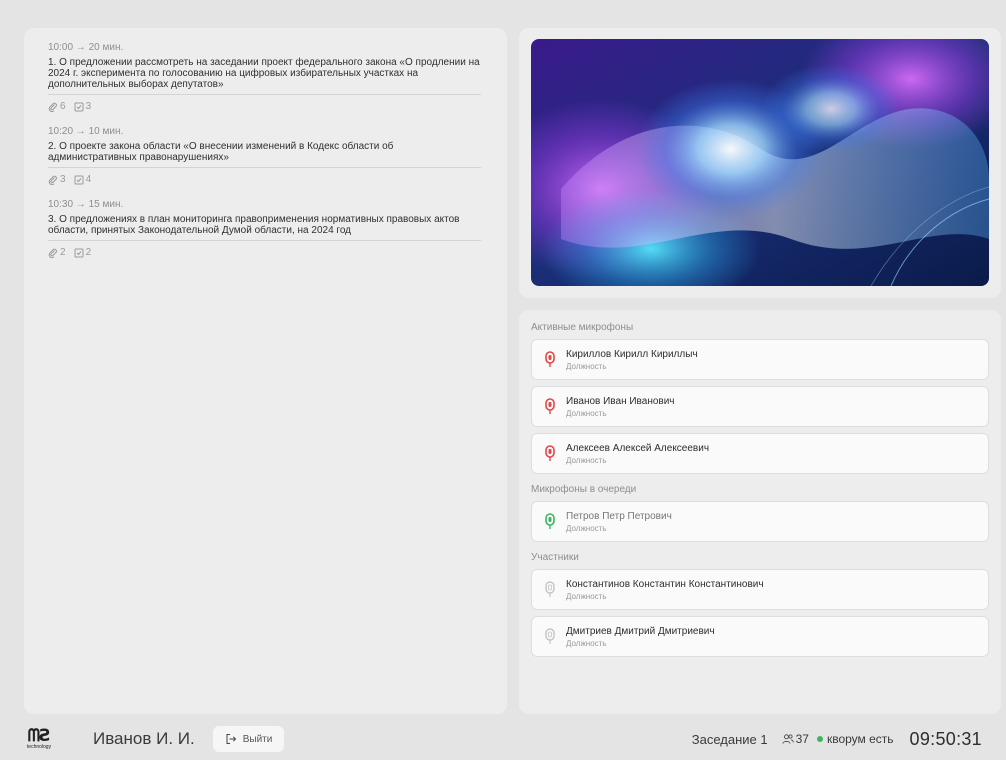 This screenshot has width=1006, height=760. Describe the element at coordinates (584, 489) in the screenshot. I see `queue-microphones-label: Микрофоны в очереди` at that location.